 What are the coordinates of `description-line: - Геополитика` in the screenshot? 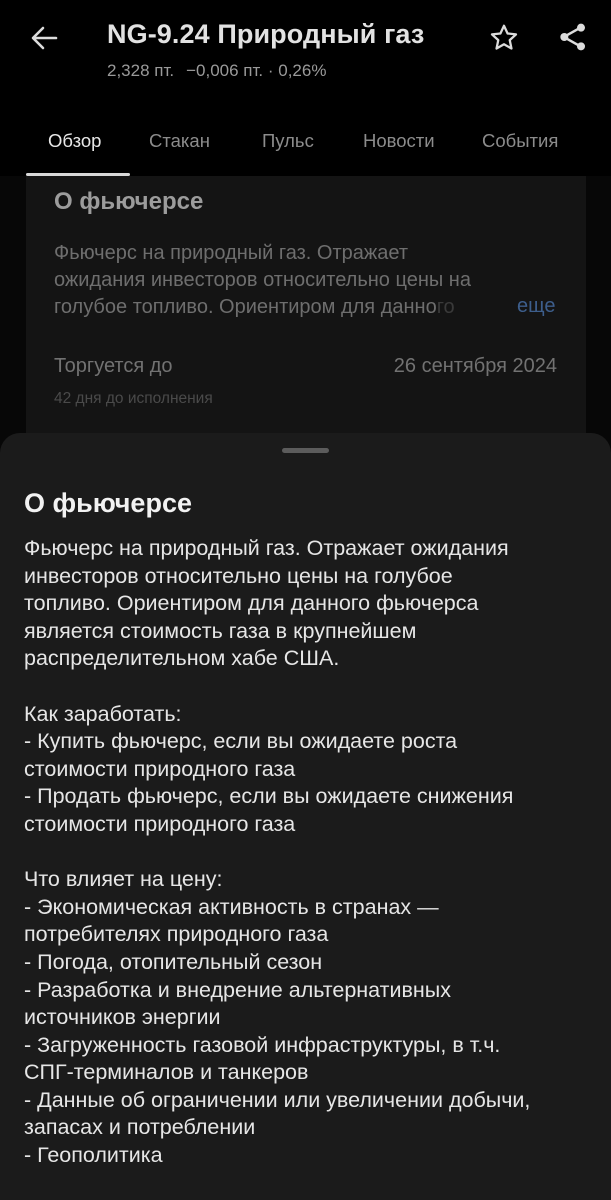 It's located at (93, 1155).